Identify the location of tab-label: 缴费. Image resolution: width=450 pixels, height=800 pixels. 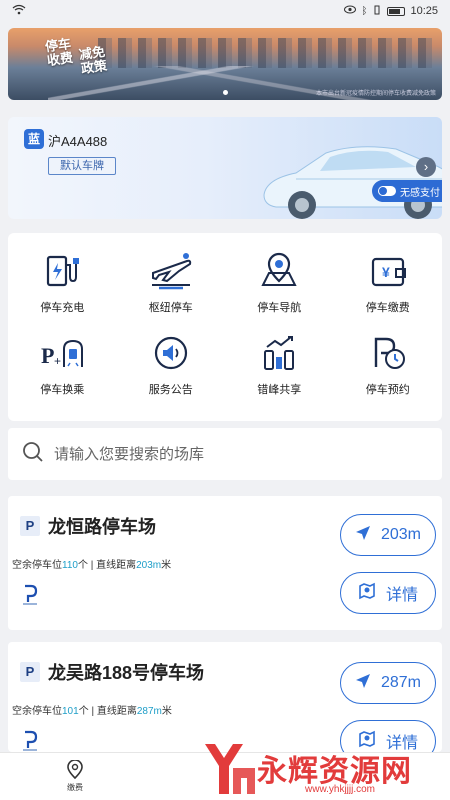
(75, 787).